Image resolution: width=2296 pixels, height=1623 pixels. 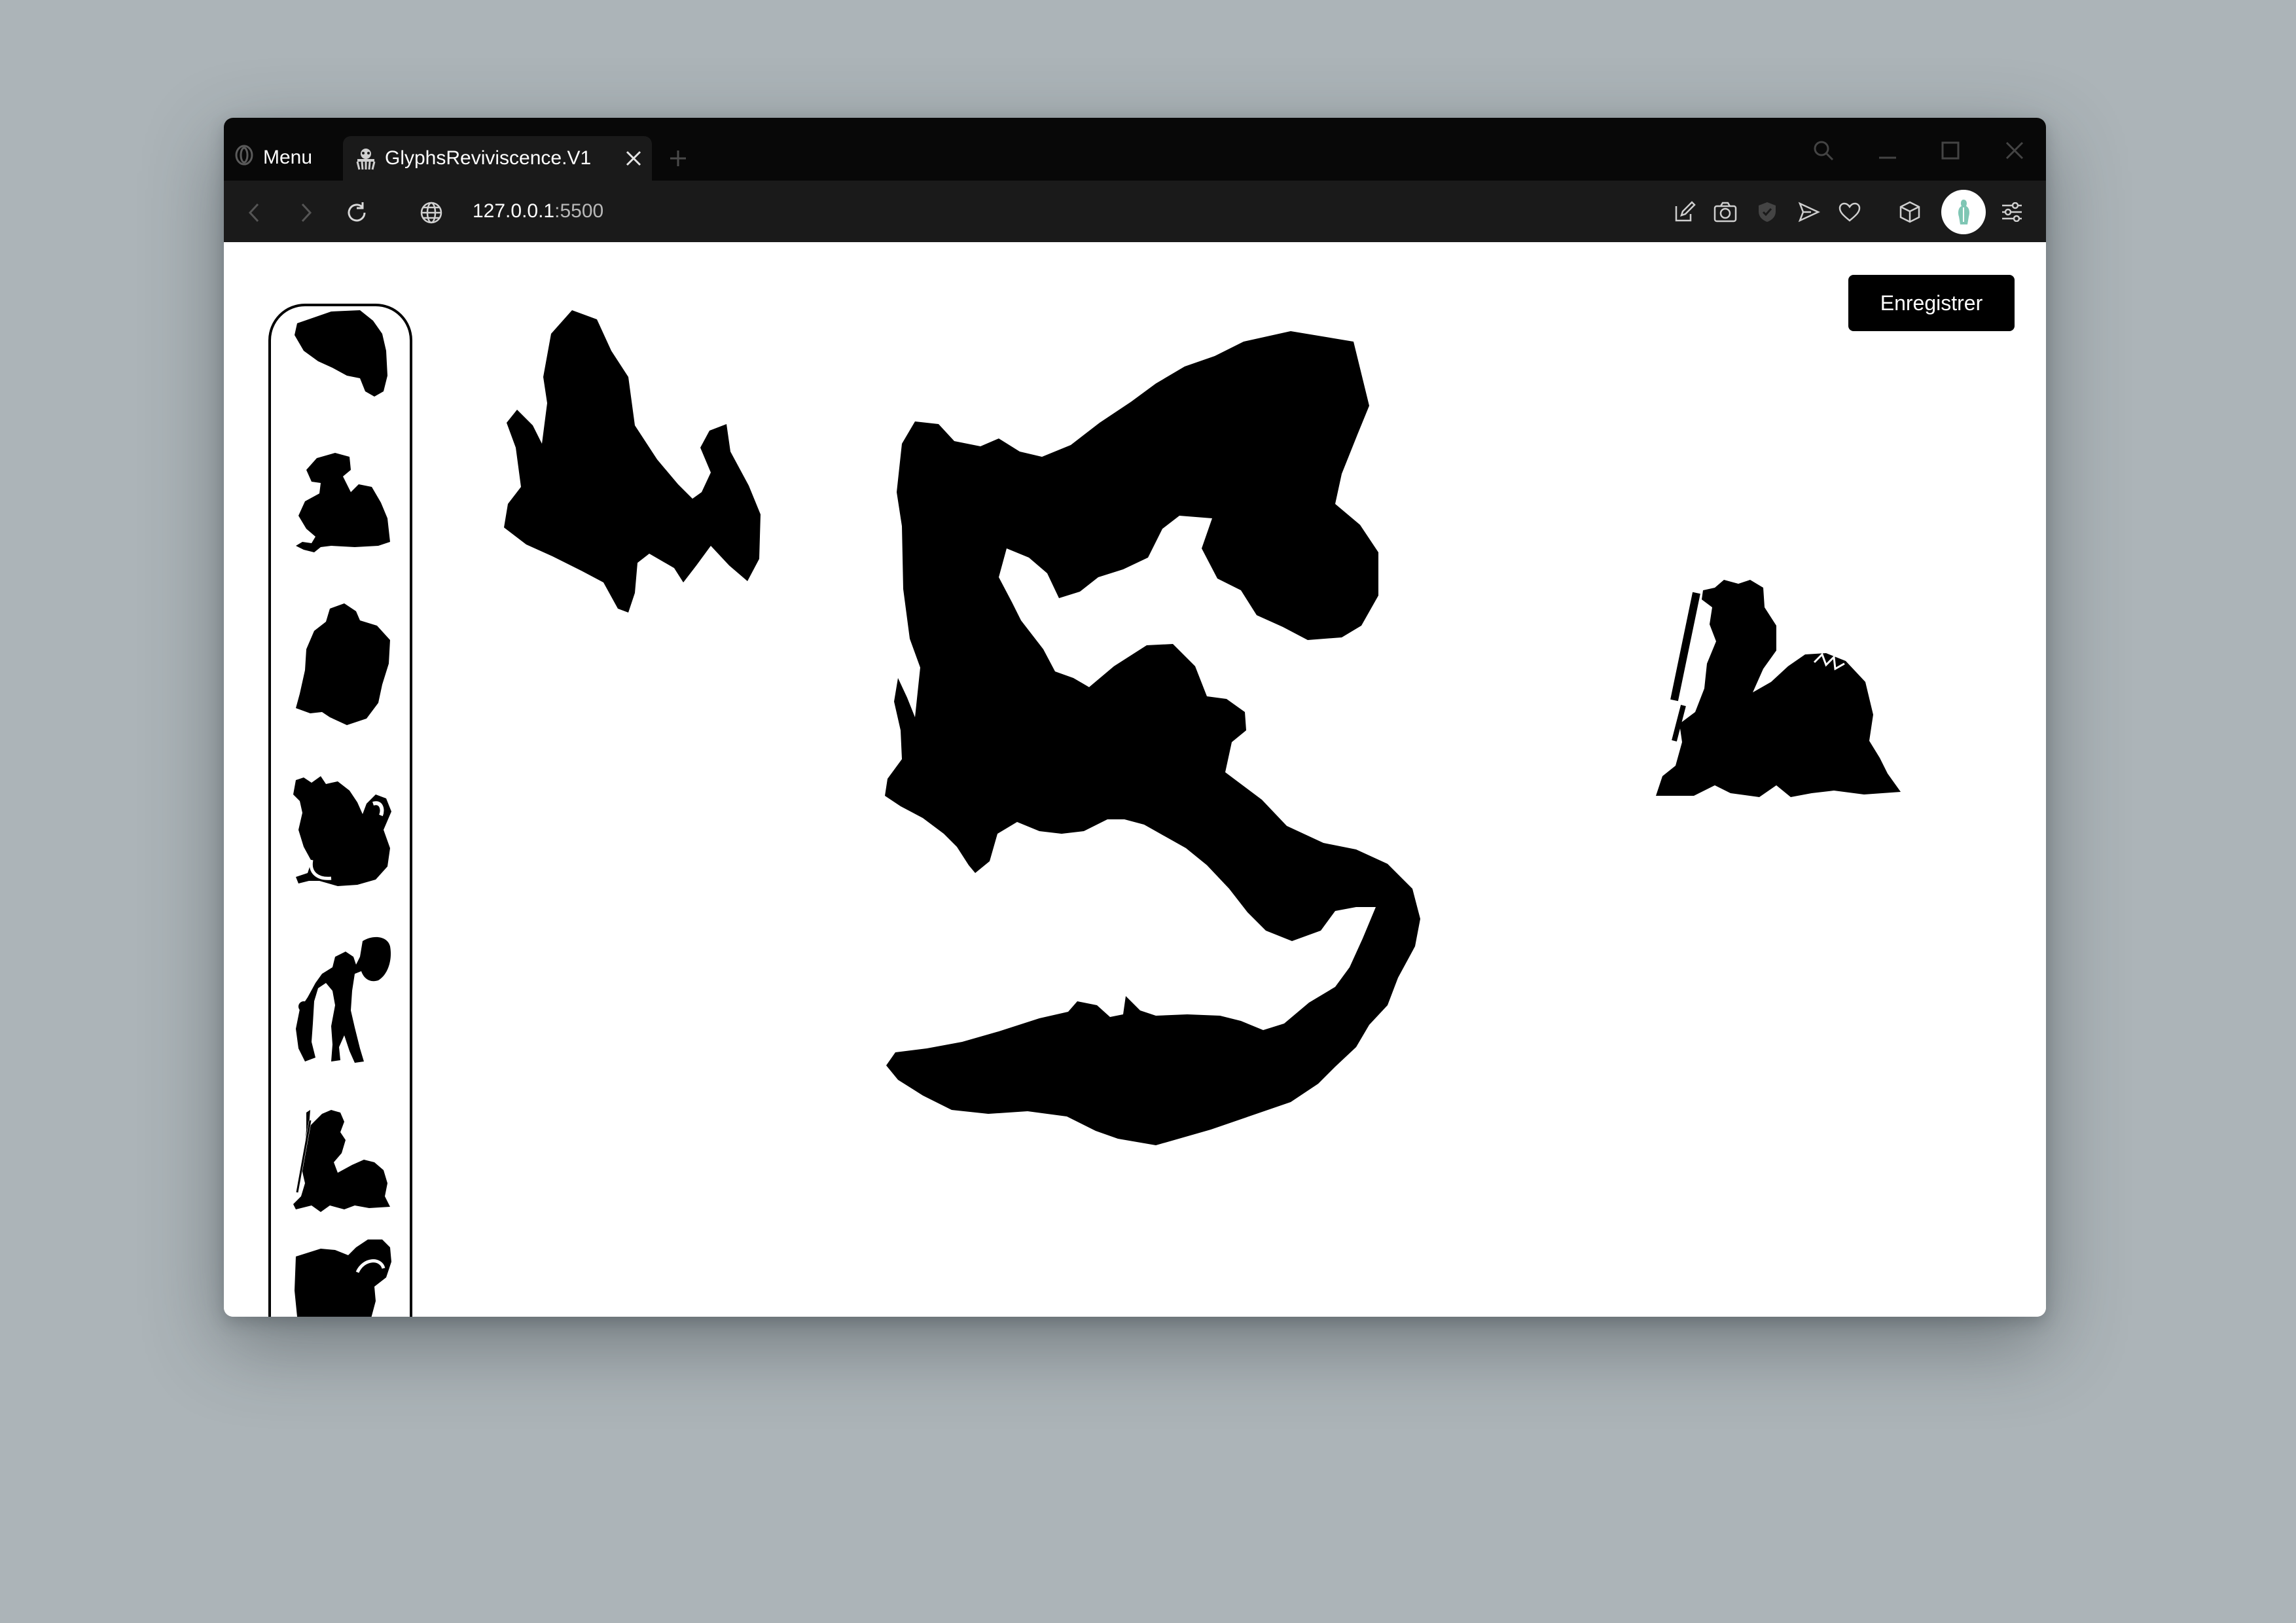 What do you see at coordinates (1909, 212) in the screenshot?
I see `extensions-cube-icon` at bounding box center [1909, 212].